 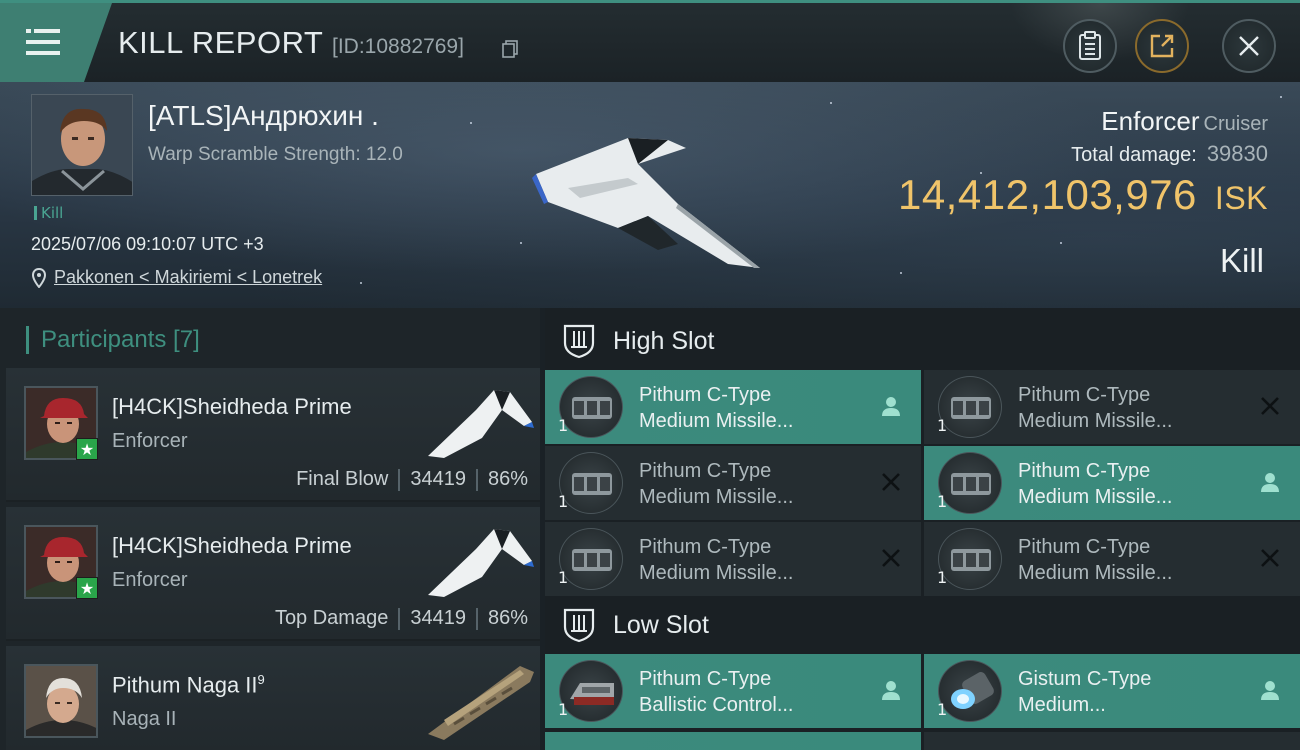 I want to click on share-button, so click(x=1162, y=46).